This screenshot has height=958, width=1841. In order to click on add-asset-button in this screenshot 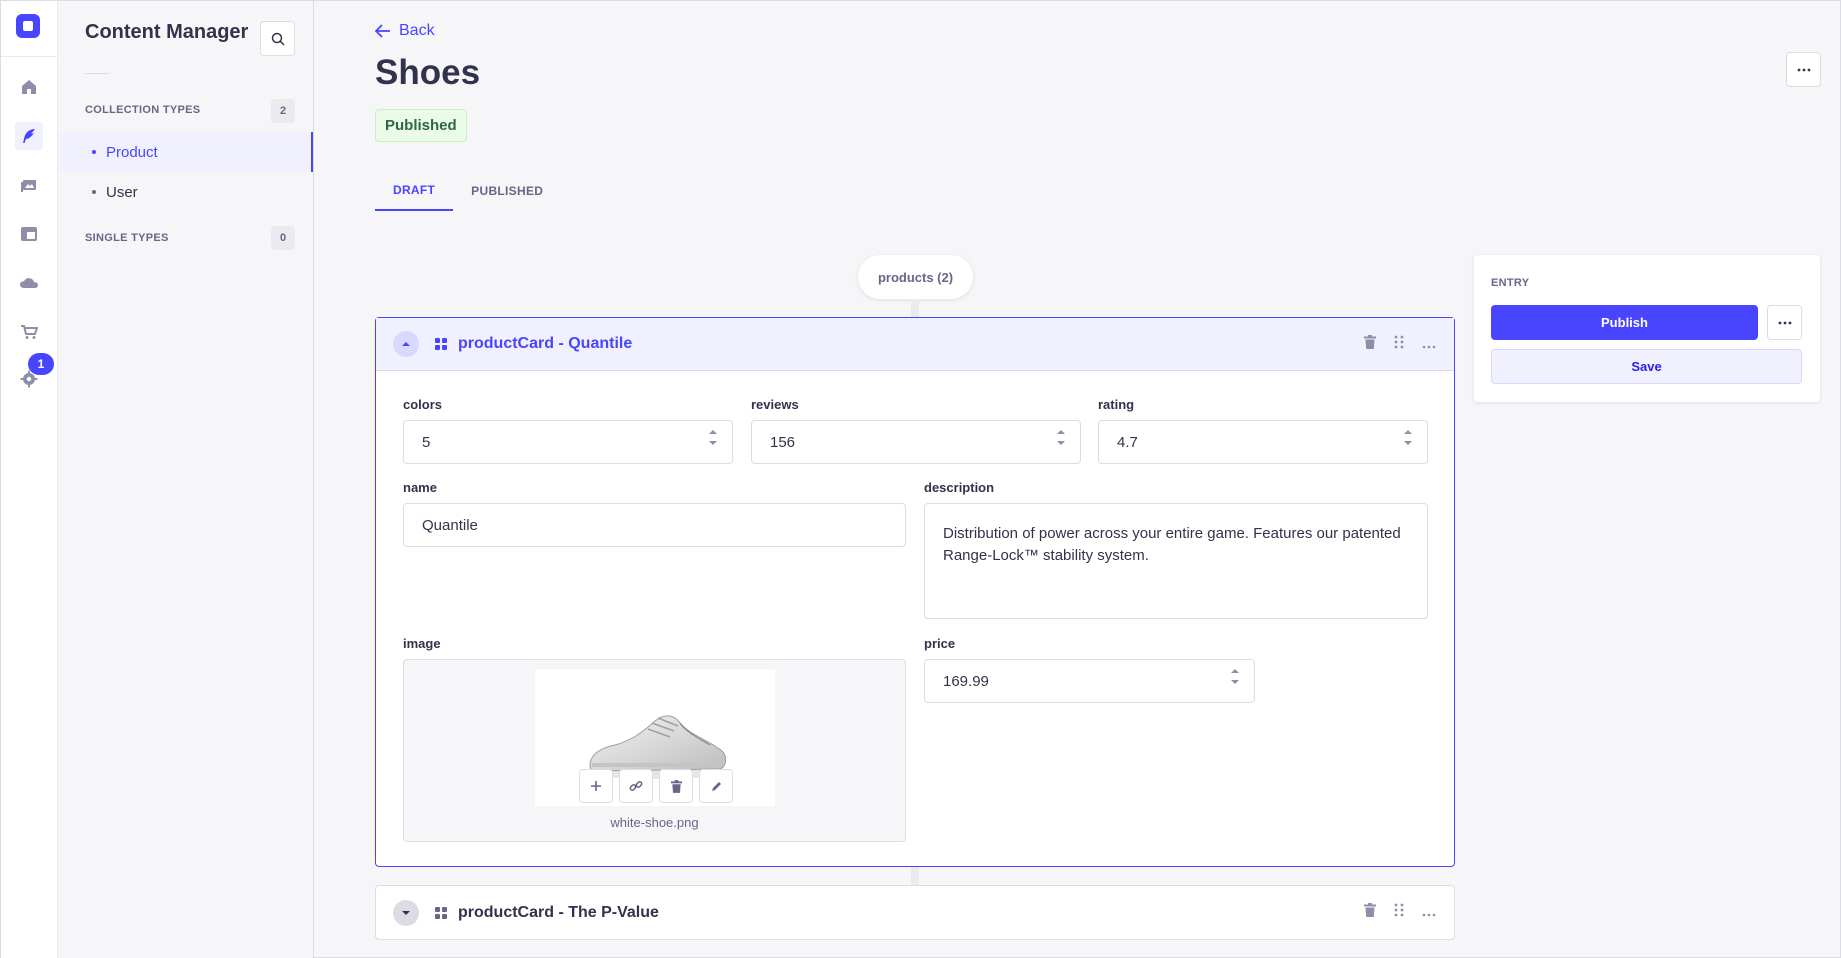, I will do `click(596, 786)`.